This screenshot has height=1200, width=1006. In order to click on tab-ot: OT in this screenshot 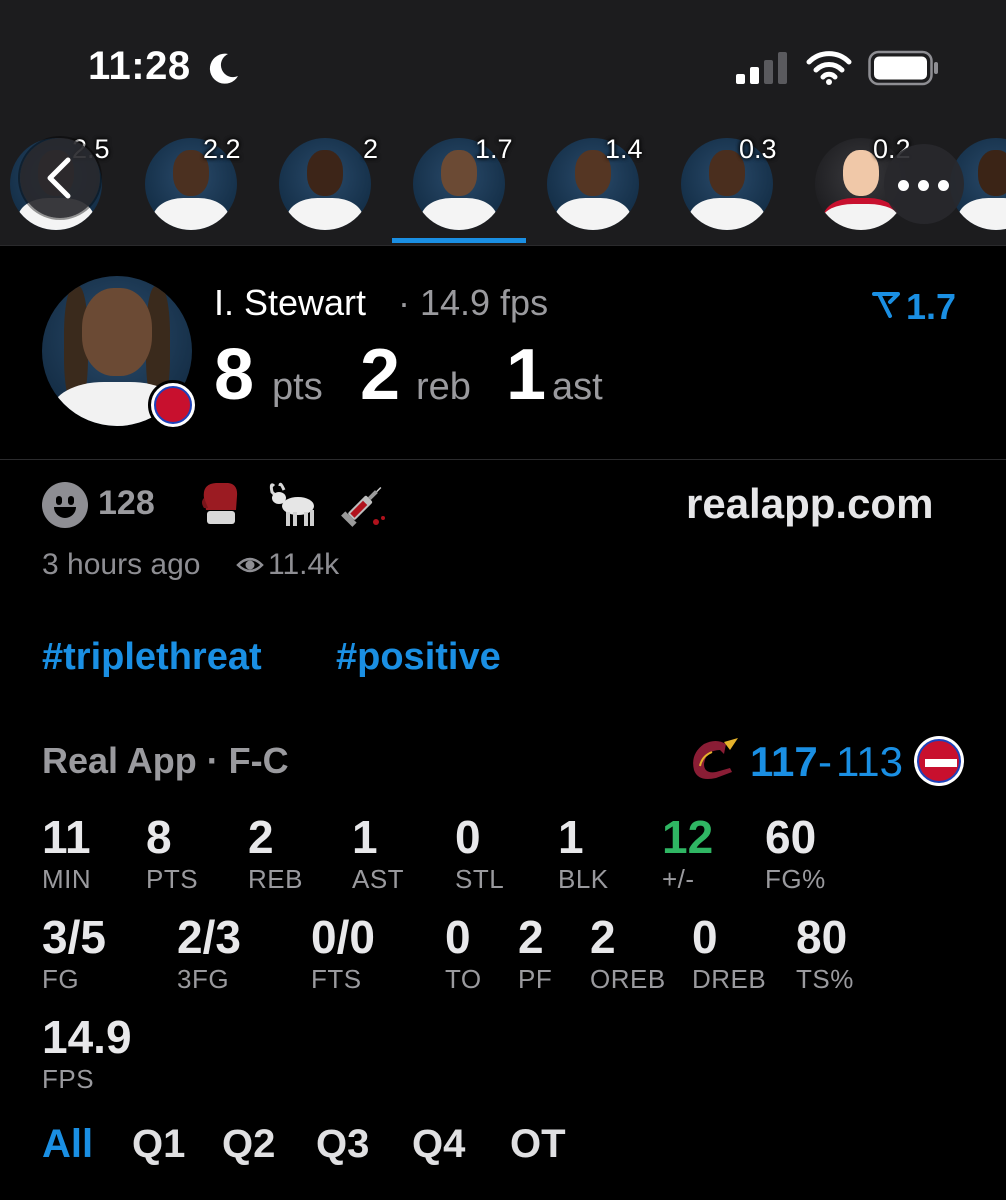, I will do `click(538, 1144)`.